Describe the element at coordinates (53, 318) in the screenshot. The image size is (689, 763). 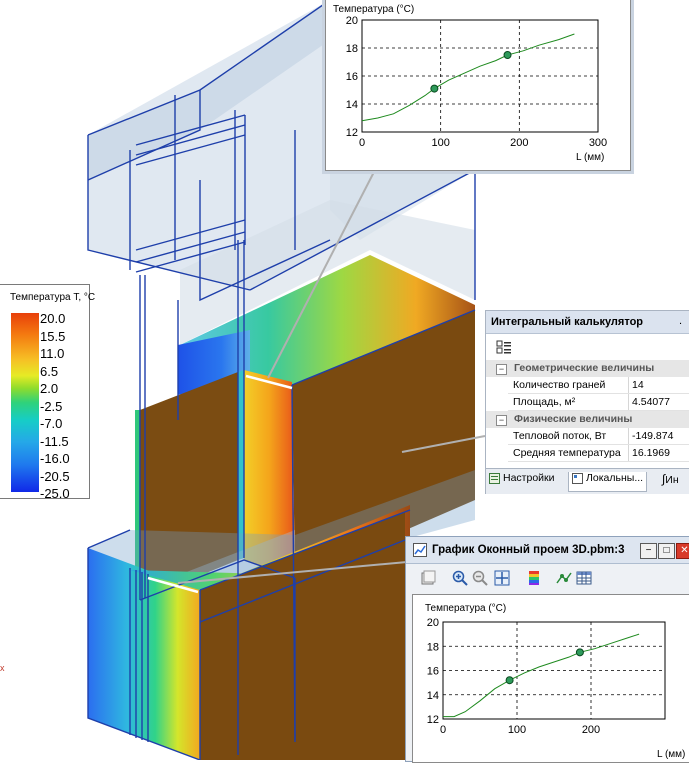
I see `legend-value: 20.0` at that location.